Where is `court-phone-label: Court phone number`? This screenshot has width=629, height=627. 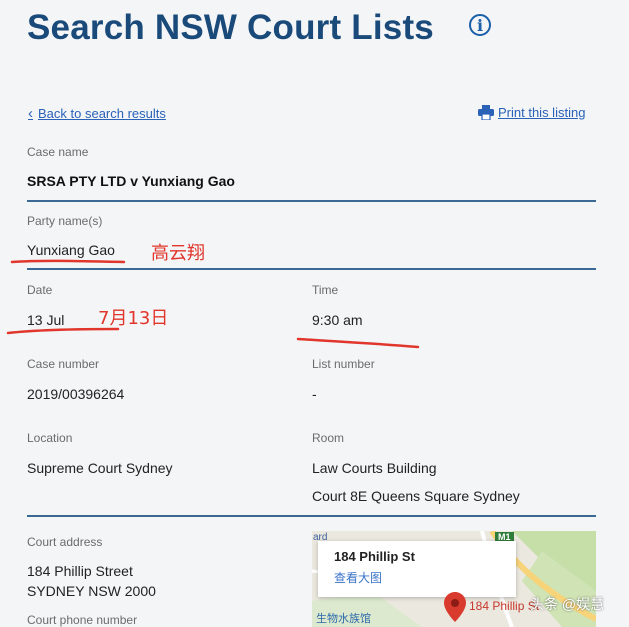
court-phone-label: Court phone number is located at coordinates (82, 620).